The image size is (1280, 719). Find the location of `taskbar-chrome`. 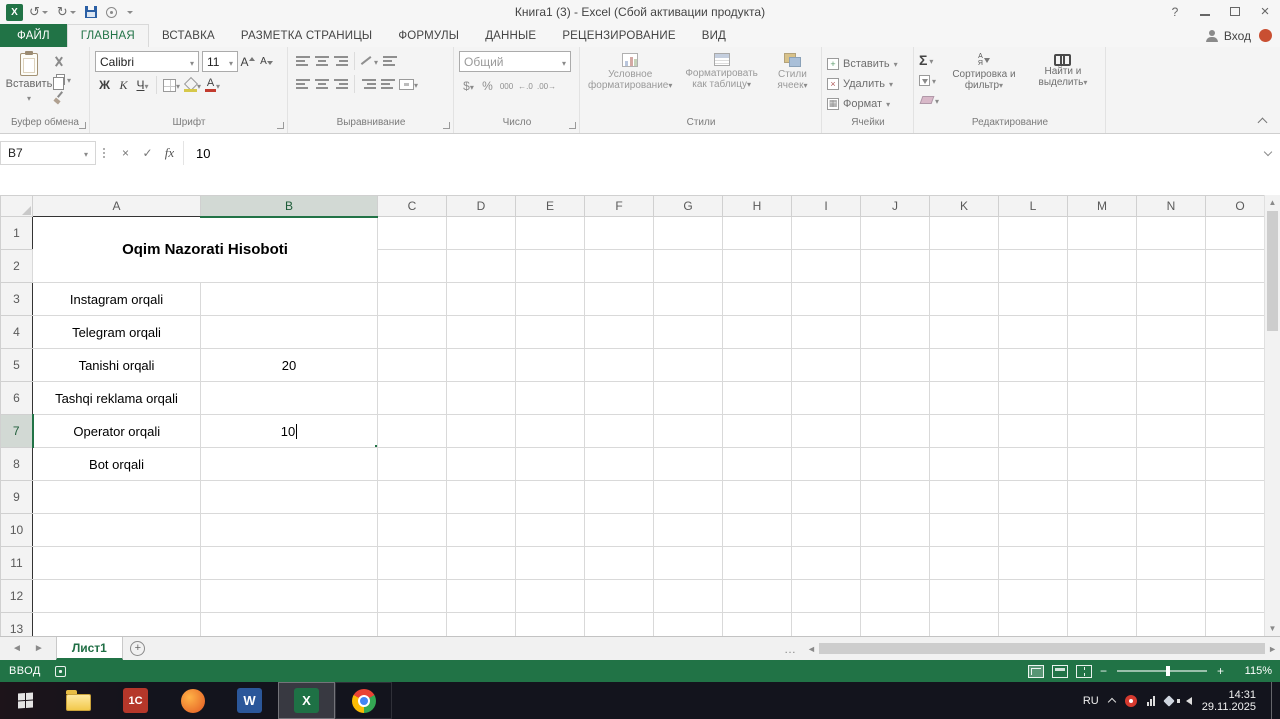

taskbar-chrome is located at coordinates (363, 700).